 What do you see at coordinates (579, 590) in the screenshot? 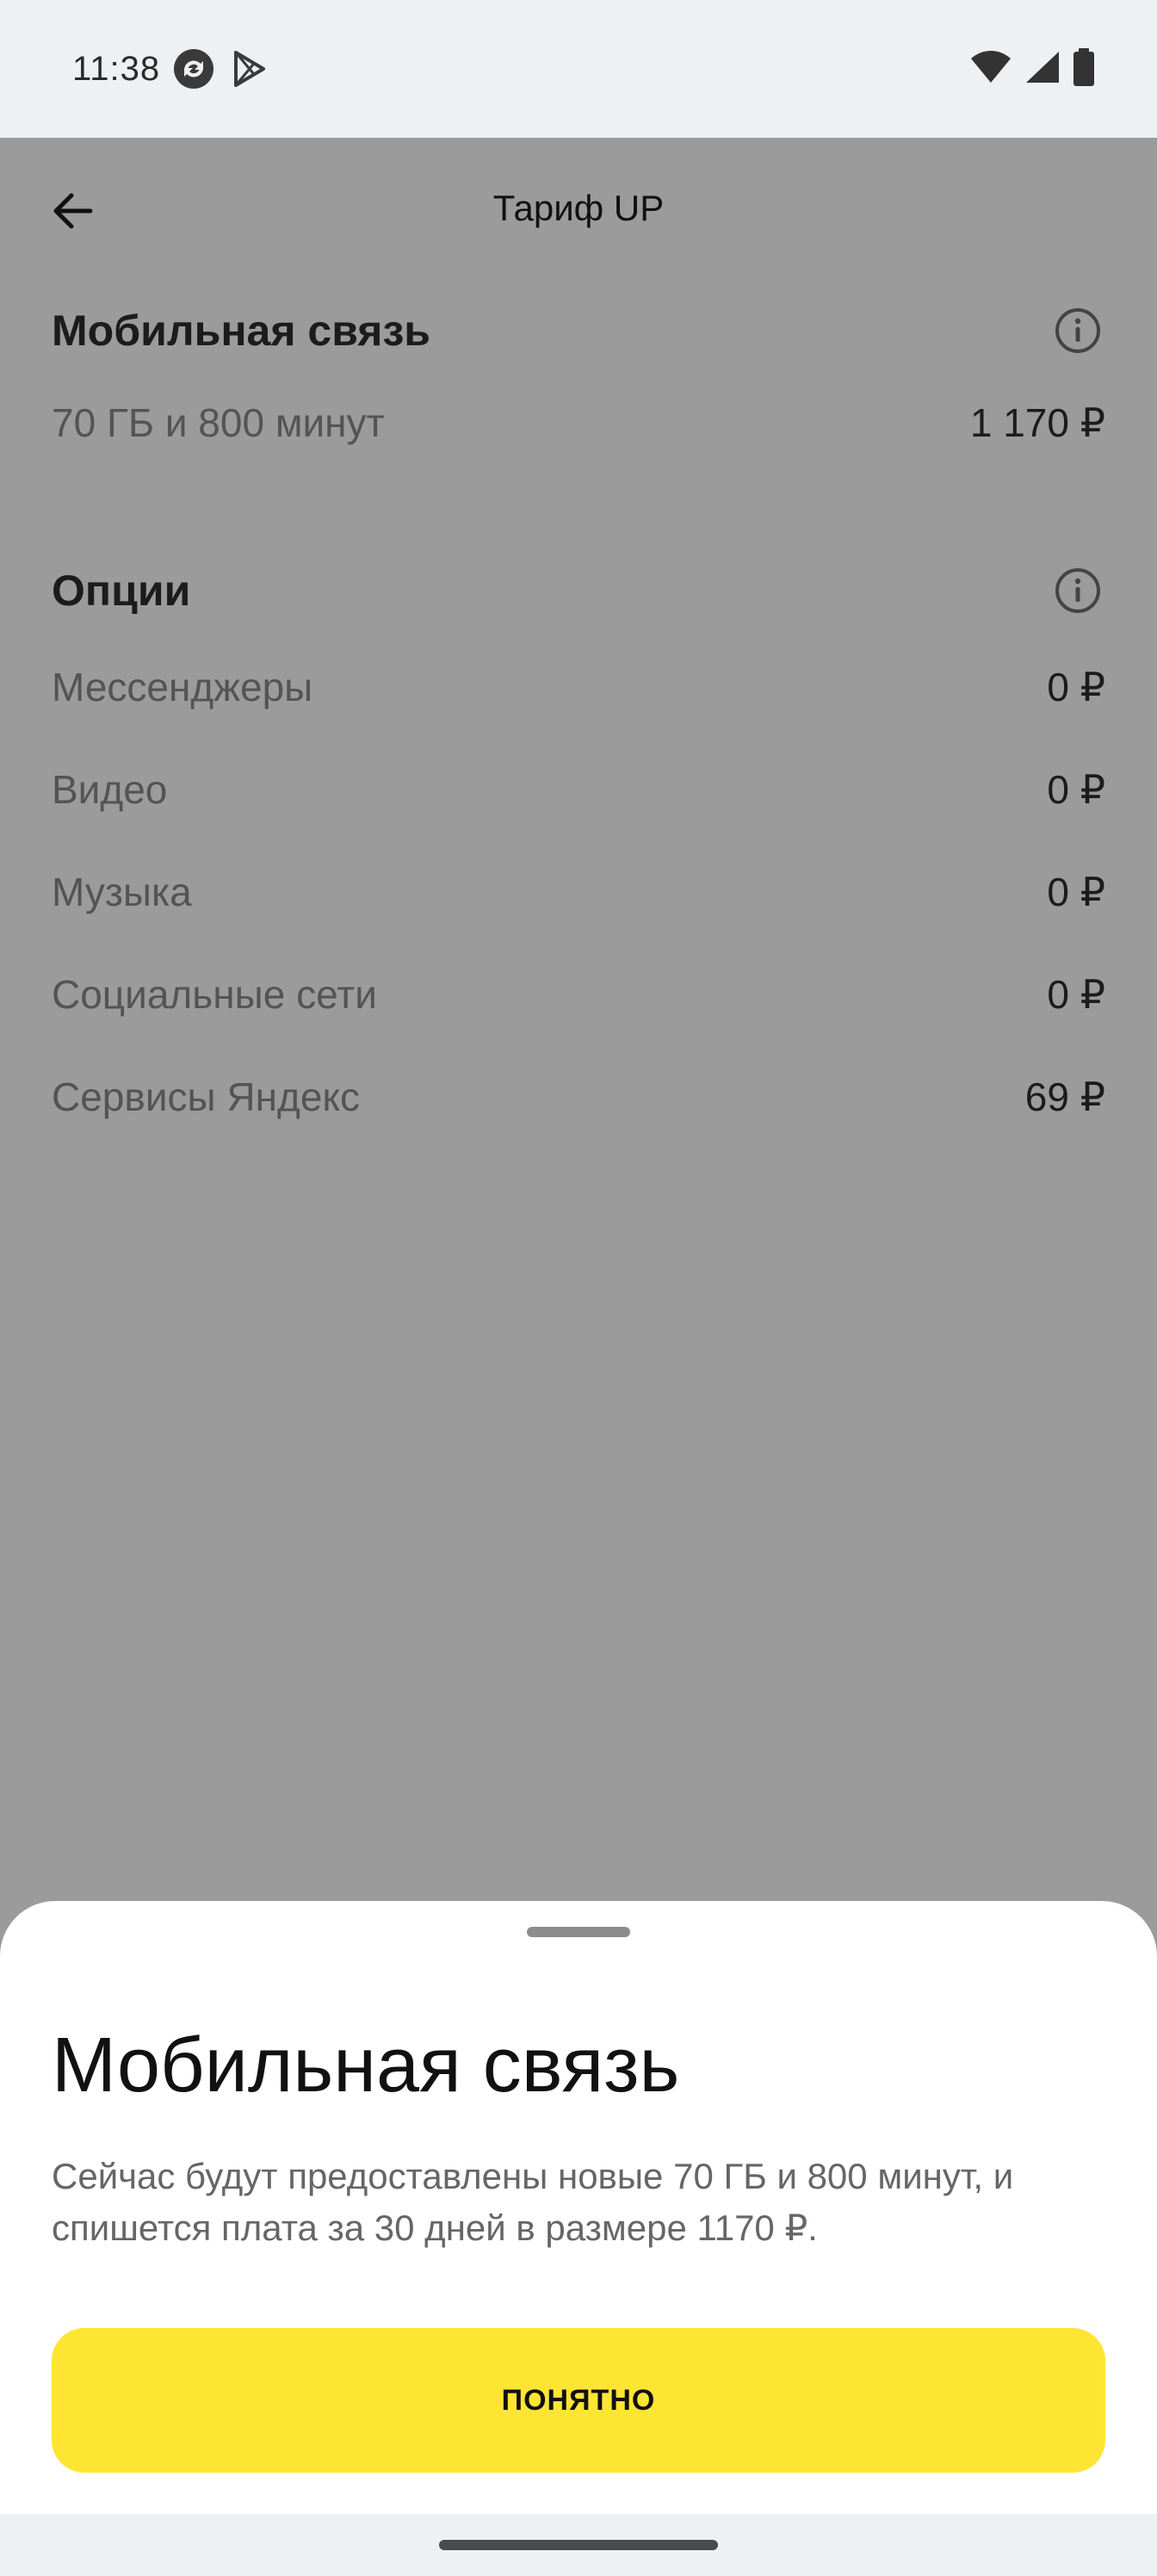
I see `options-section-header: Опции` at bounding box center [579, 590].